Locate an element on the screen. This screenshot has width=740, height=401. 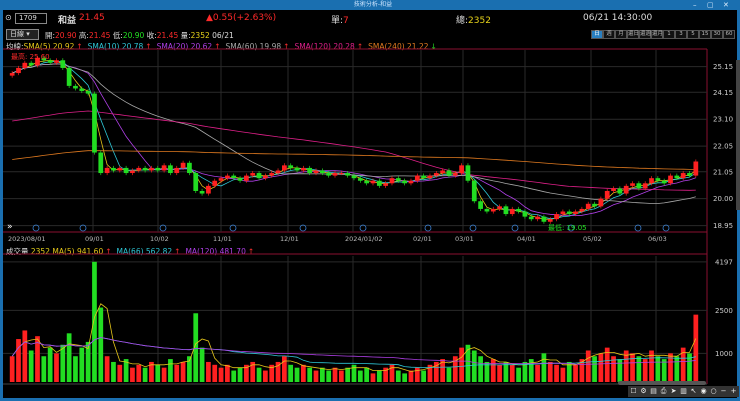
ma-line is located at coordinates (354, 160).